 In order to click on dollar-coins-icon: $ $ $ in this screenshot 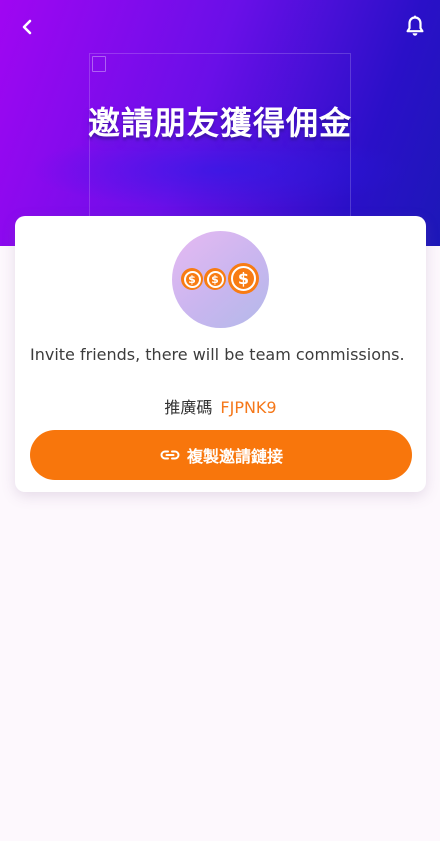, I will do `click(220, 279)`.